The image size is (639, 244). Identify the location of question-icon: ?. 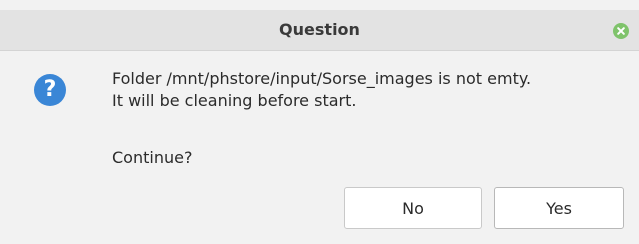
(50, 90).